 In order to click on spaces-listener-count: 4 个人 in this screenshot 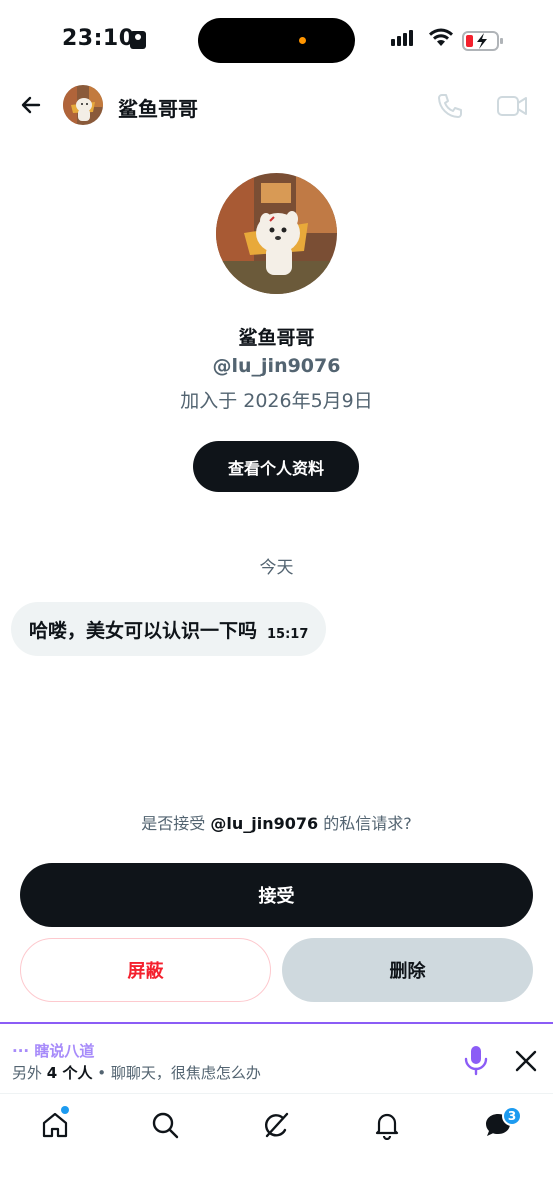, I will do `click(69, 1073)`.